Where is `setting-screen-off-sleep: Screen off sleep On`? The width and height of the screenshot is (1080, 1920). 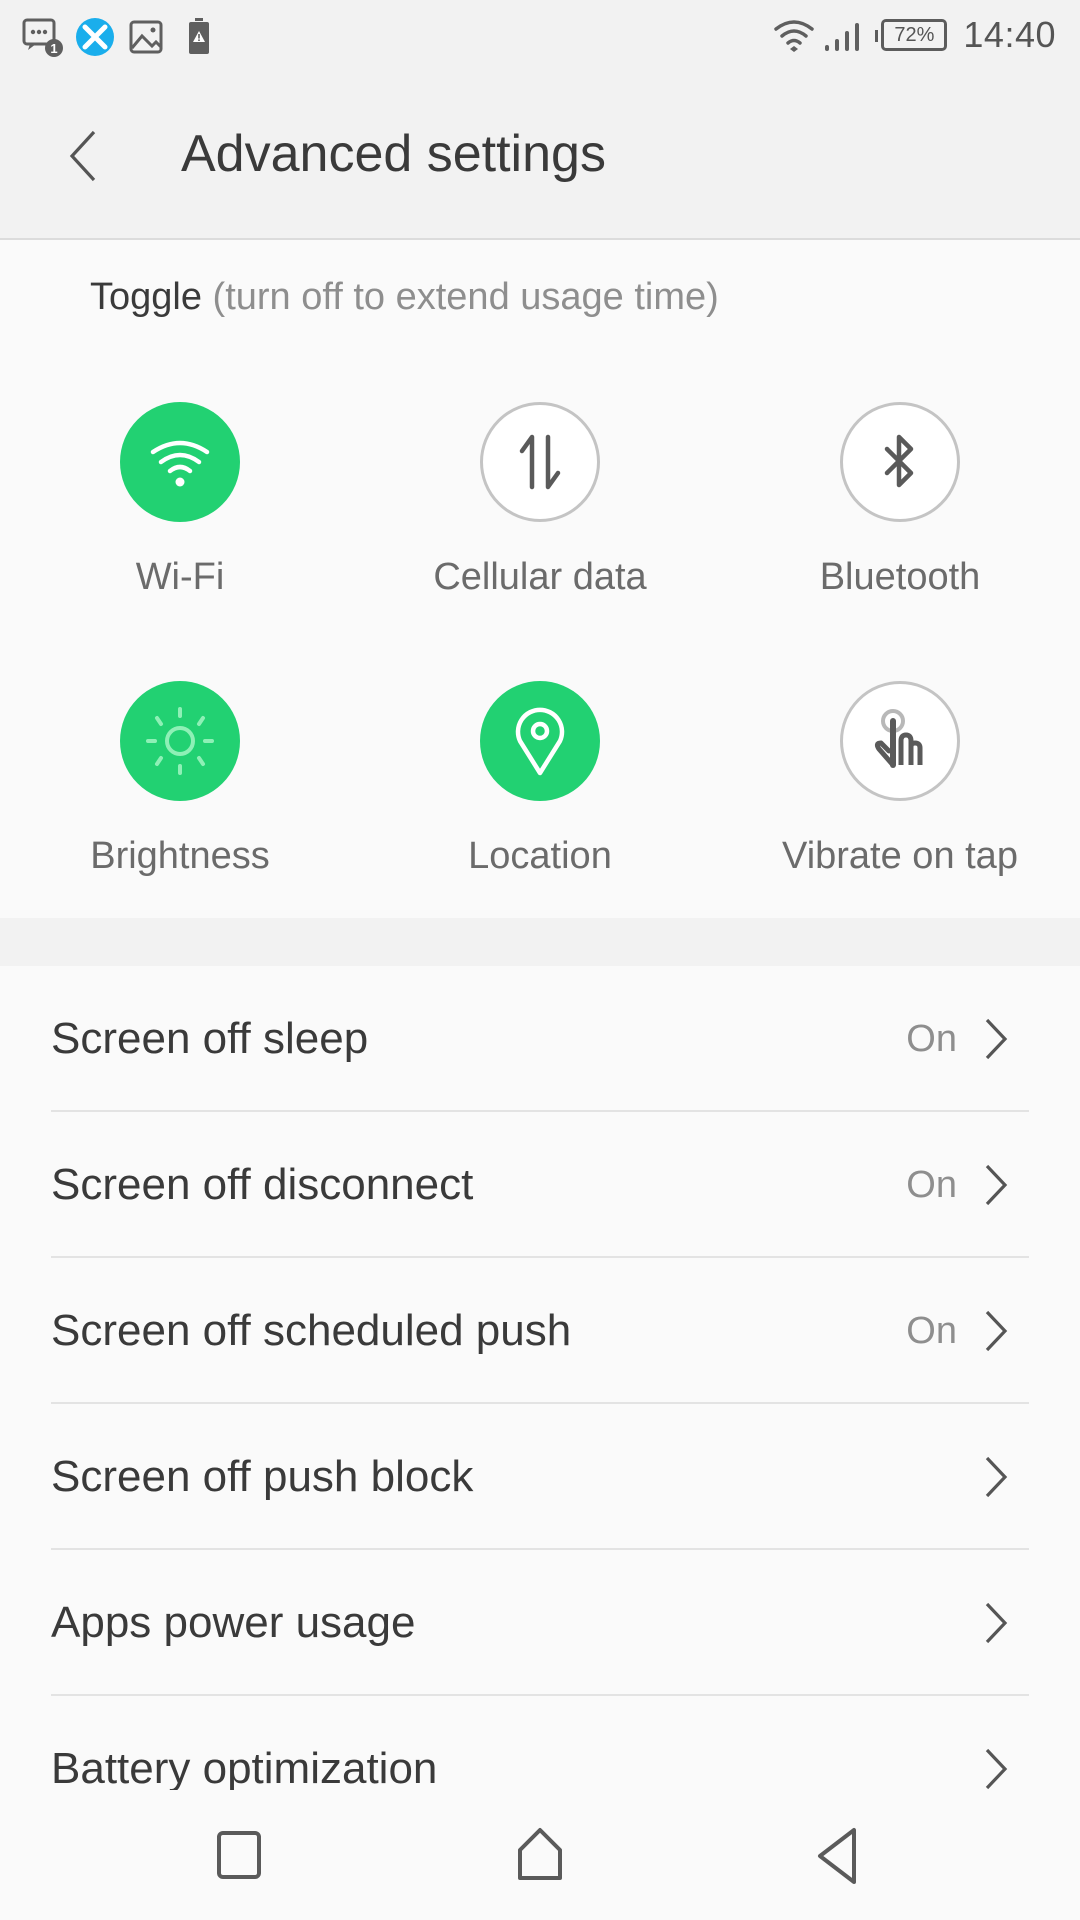 setting-screen-off-sleep: Screen off sleep On is located at coordinates (540, 1039).